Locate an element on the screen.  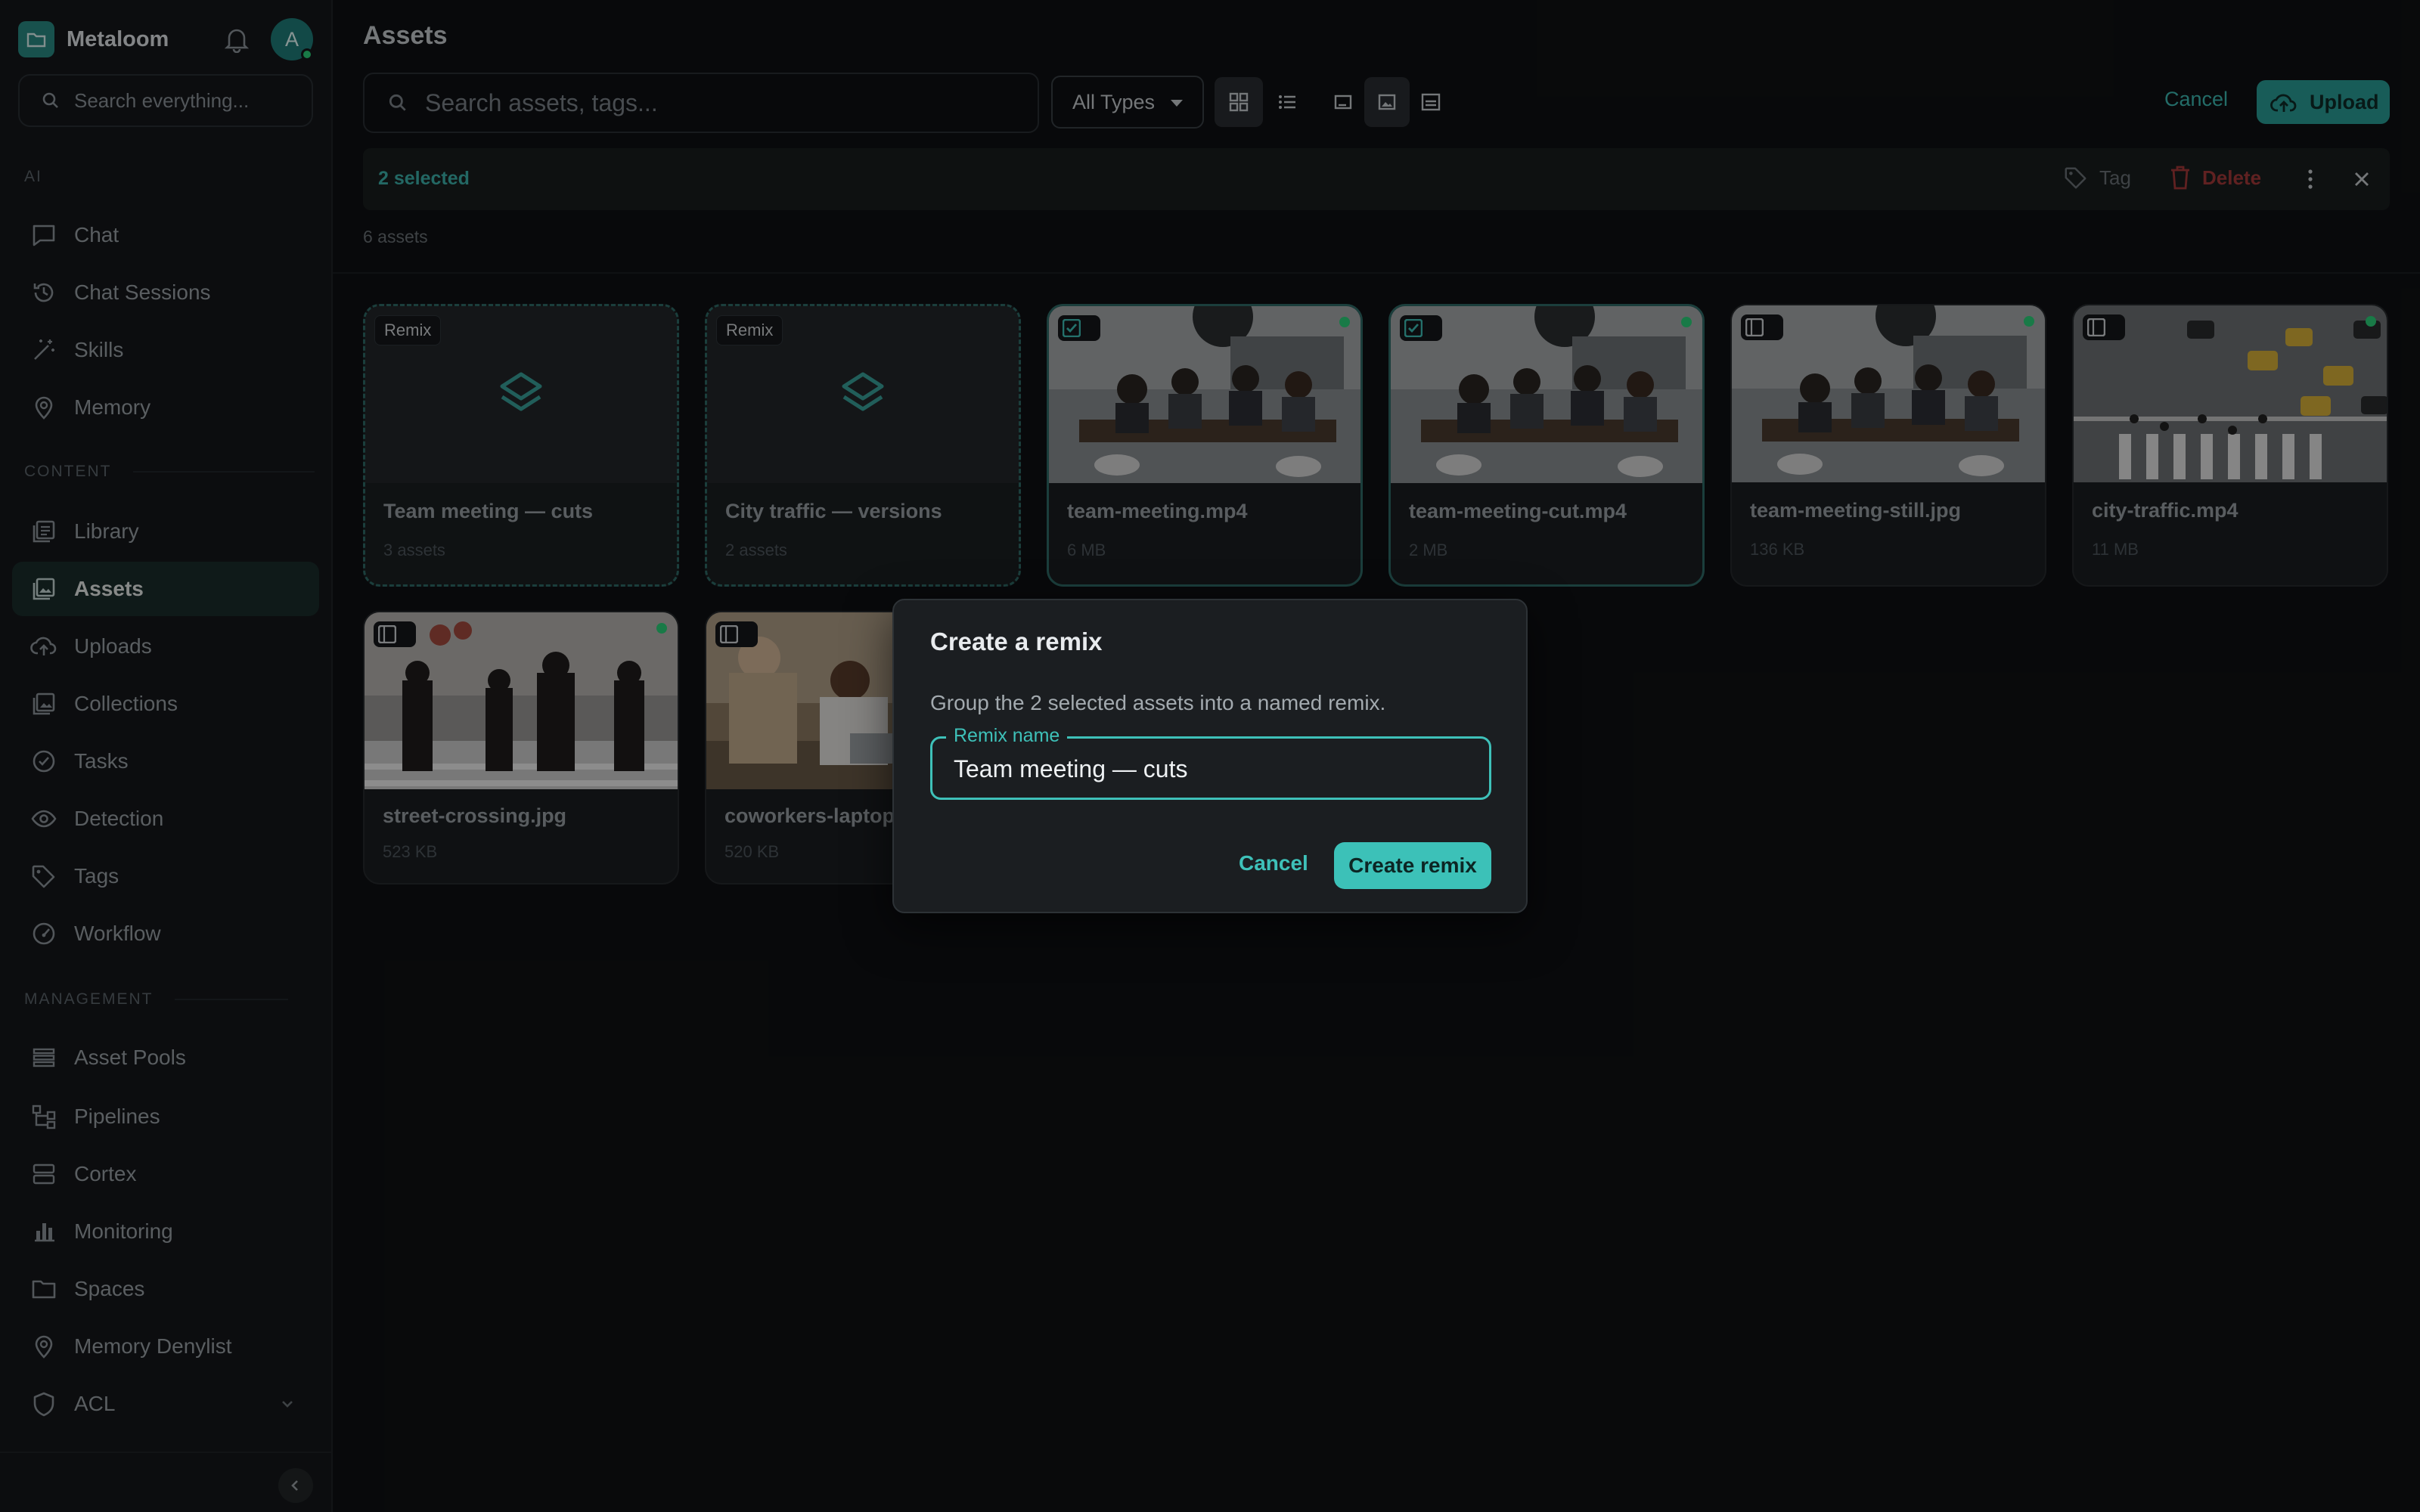
dialog-cancel-button: Cancel is located at coordinates (1273, 863).